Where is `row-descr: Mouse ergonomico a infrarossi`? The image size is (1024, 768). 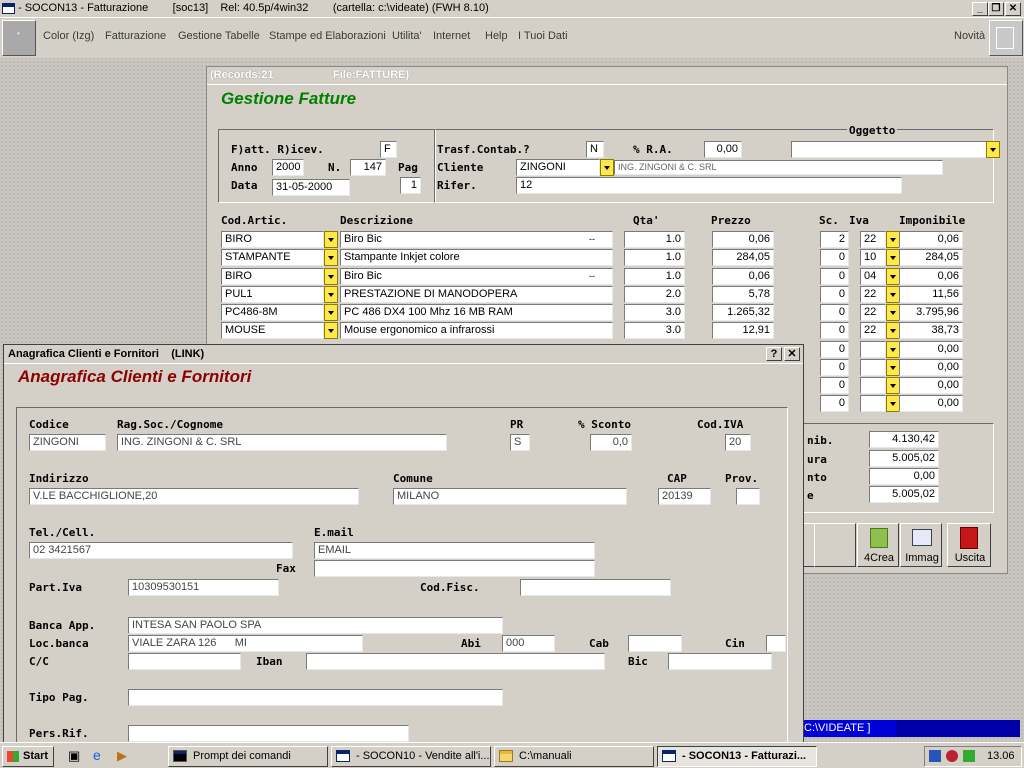 row-descr: Mouse ergonomico a infrarossi is located at coordinates (476, 330).